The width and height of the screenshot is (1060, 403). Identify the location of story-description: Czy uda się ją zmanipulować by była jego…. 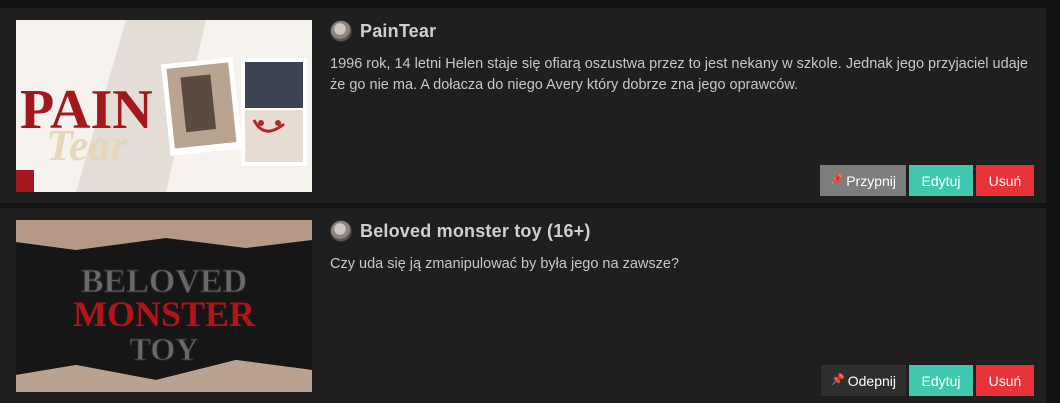
(504, 264).